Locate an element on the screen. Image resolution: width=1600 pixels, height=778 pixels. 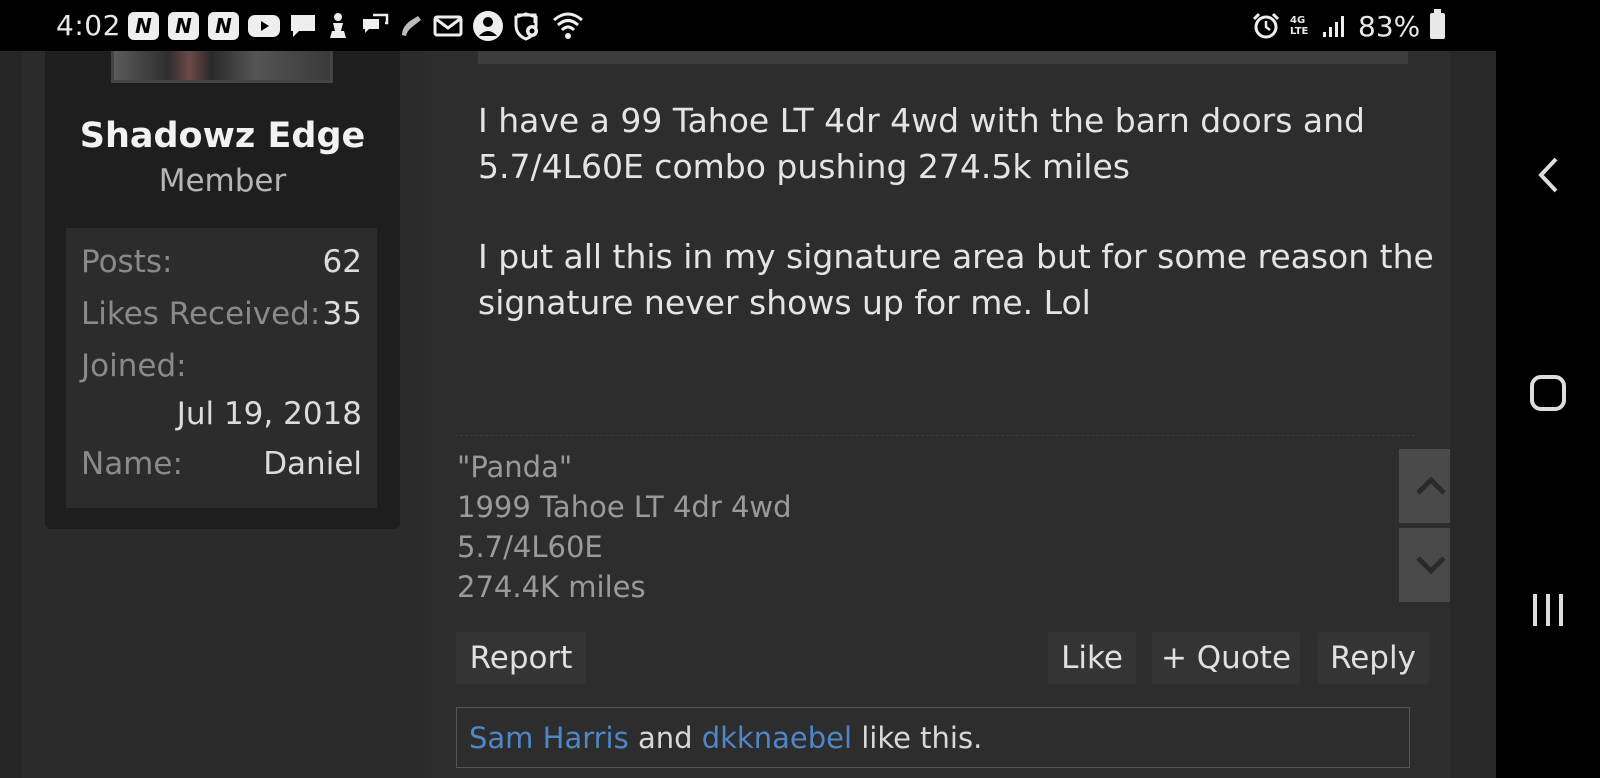
battery-percent: 83% is located at coordinates (1389, 26).